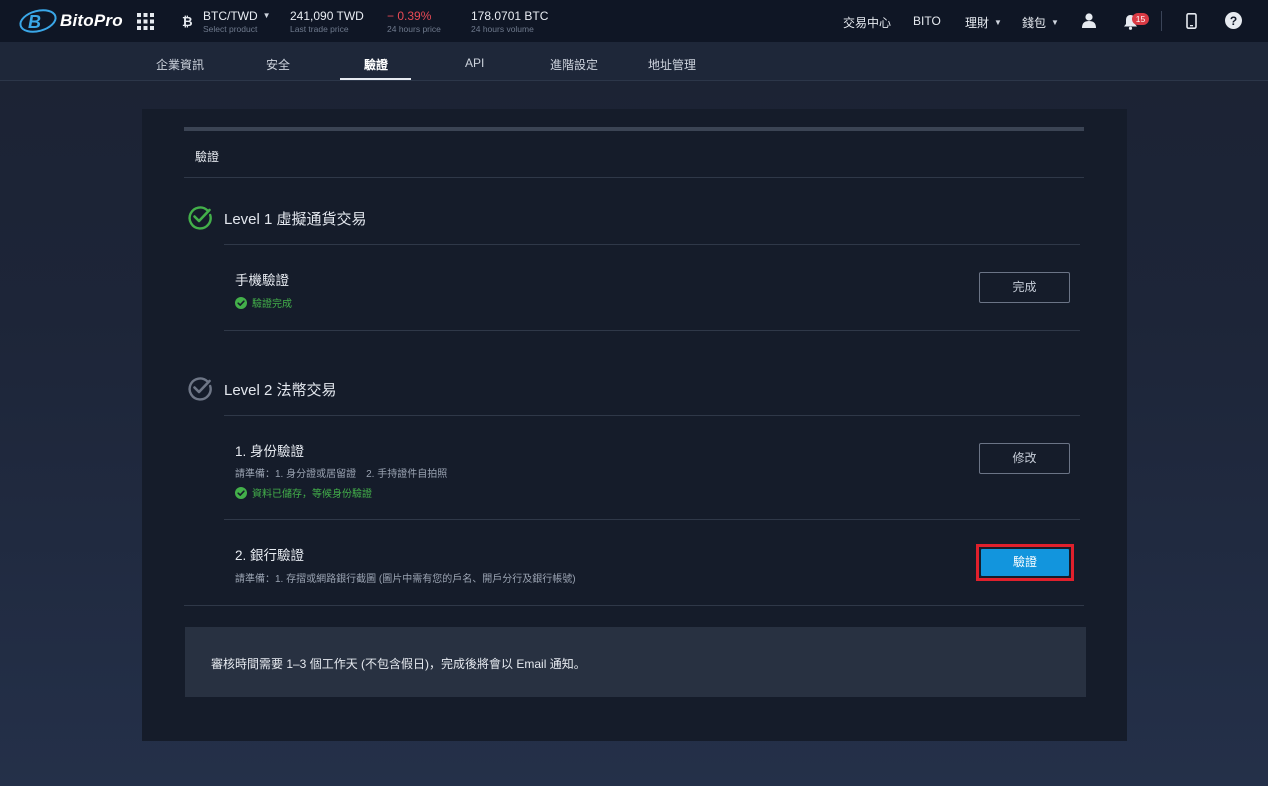 The image size is (1268, 786). I want to click on phone-verification-status: 驗證完成, so click(263, 302).